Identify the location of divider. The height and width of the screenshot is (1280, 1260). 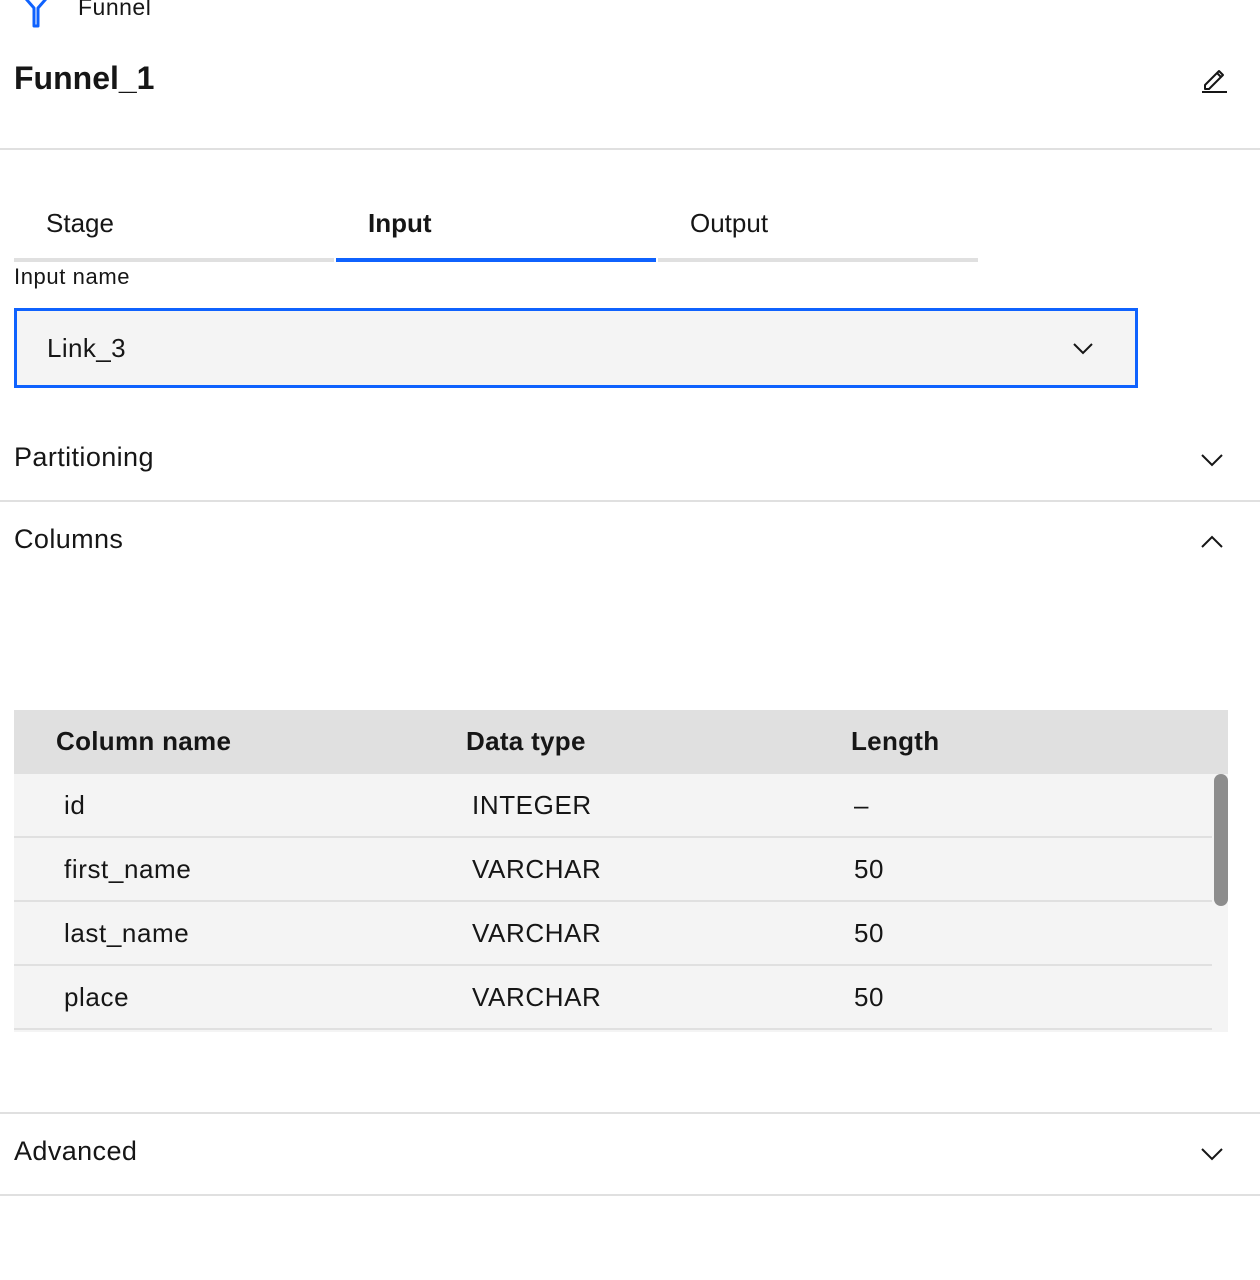
(630, 1195).